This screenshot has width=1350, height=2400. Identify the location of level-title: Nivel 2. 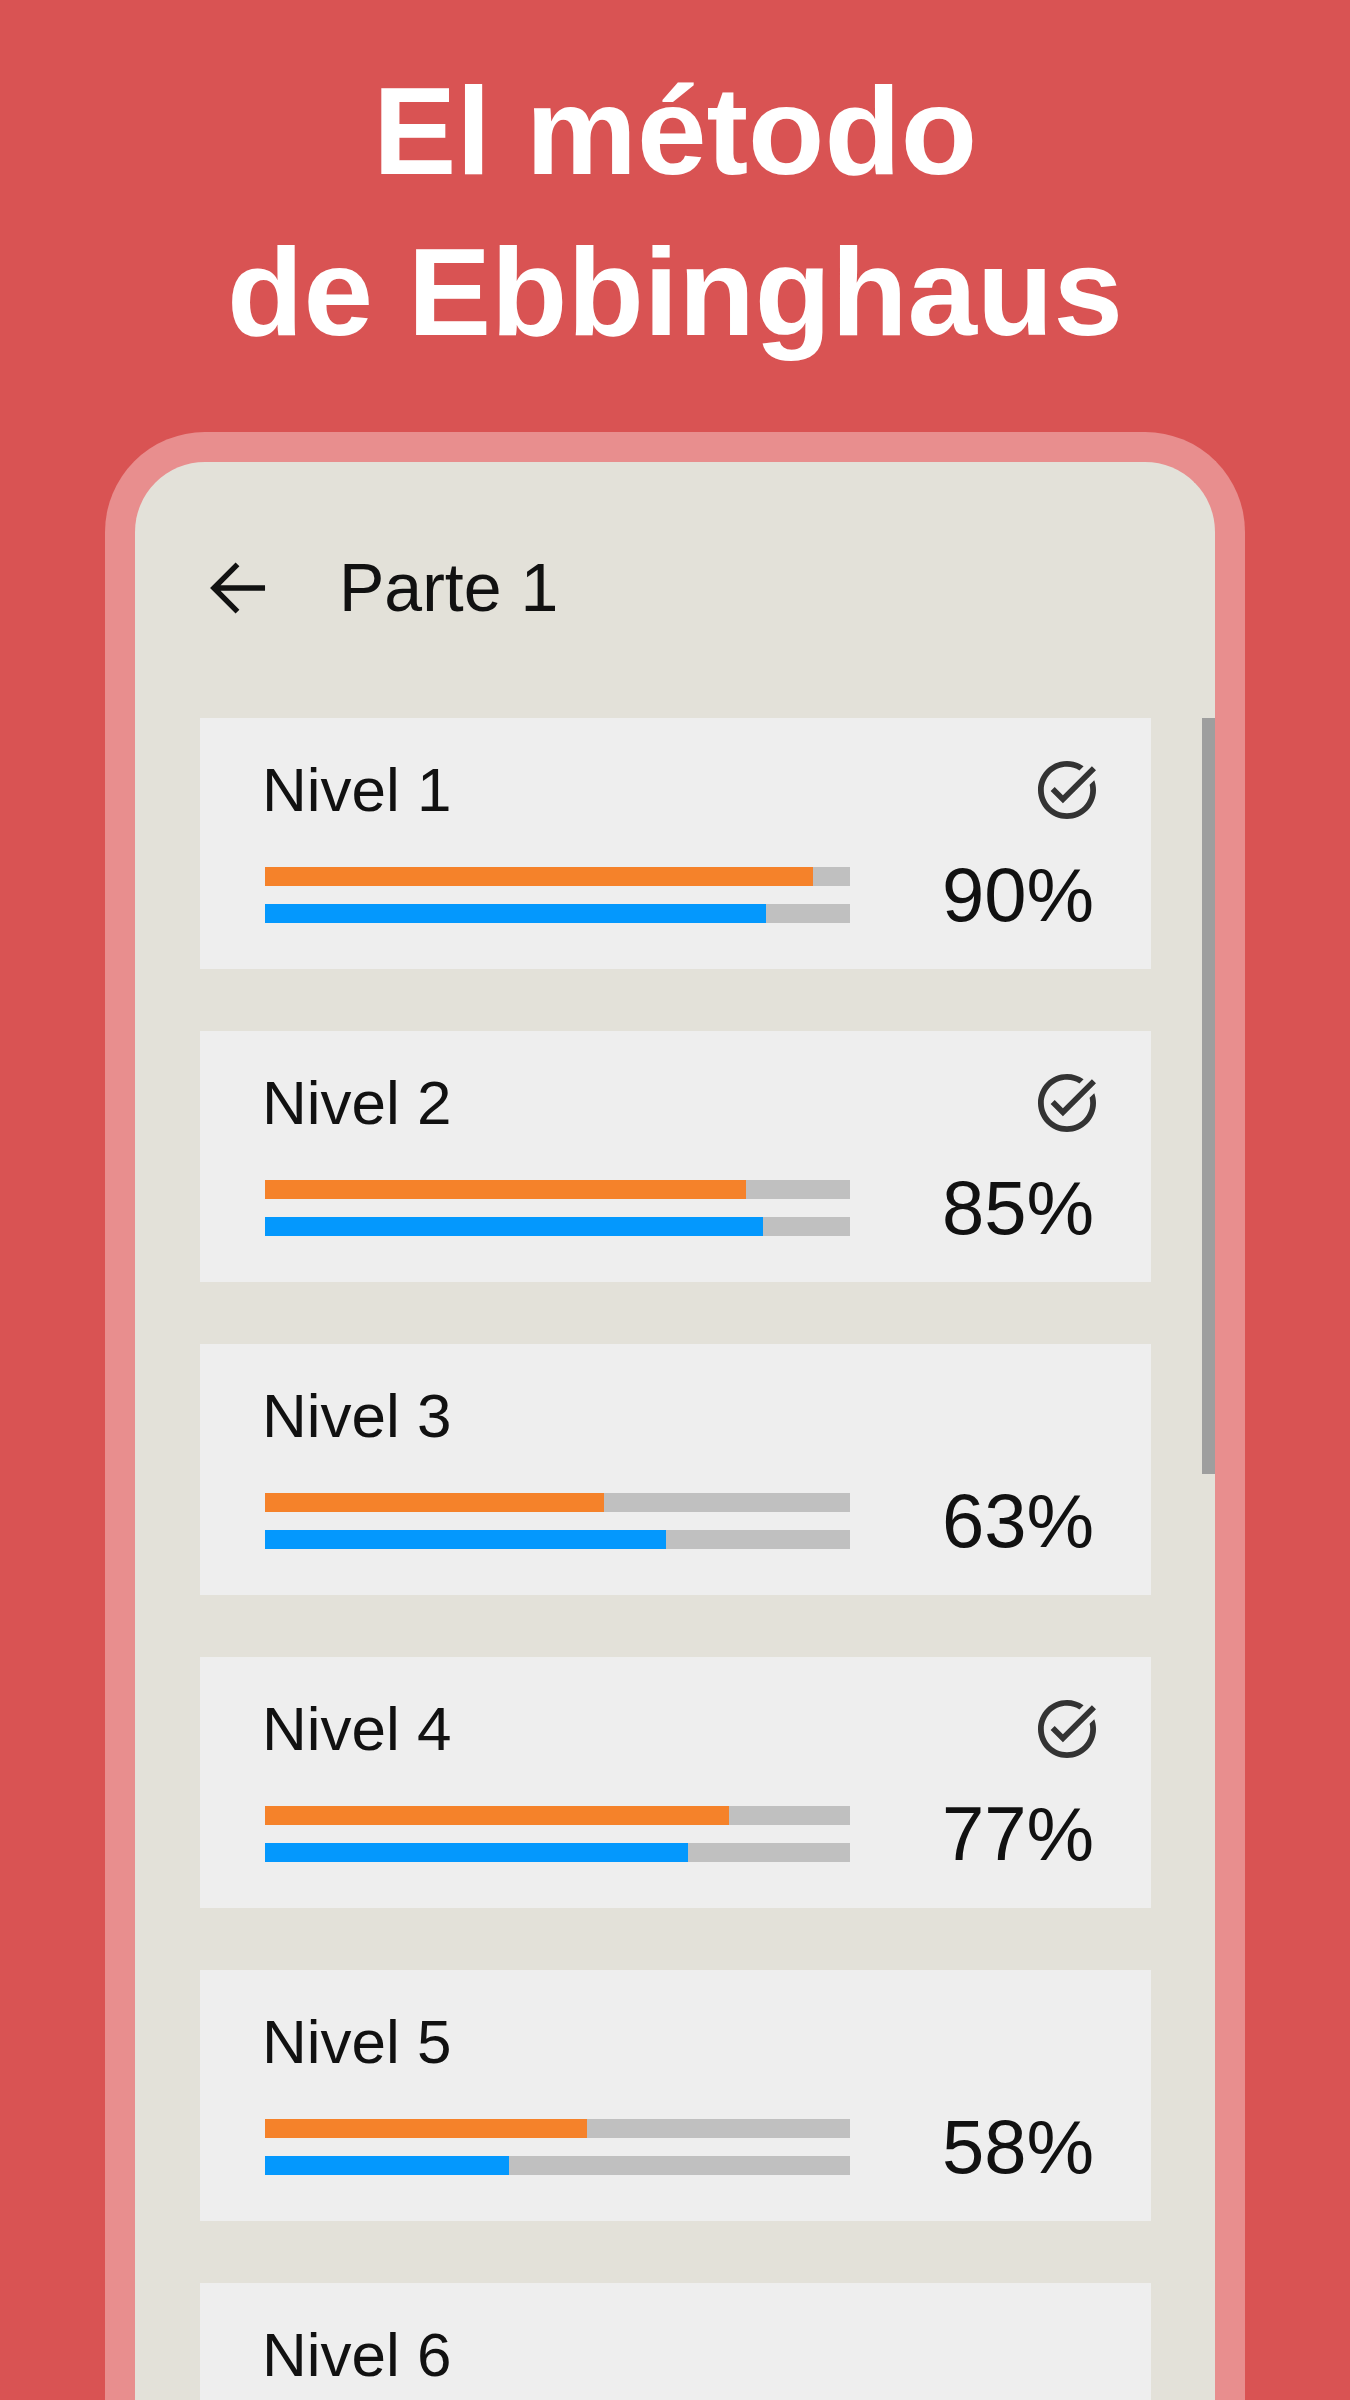
(357, 1102).